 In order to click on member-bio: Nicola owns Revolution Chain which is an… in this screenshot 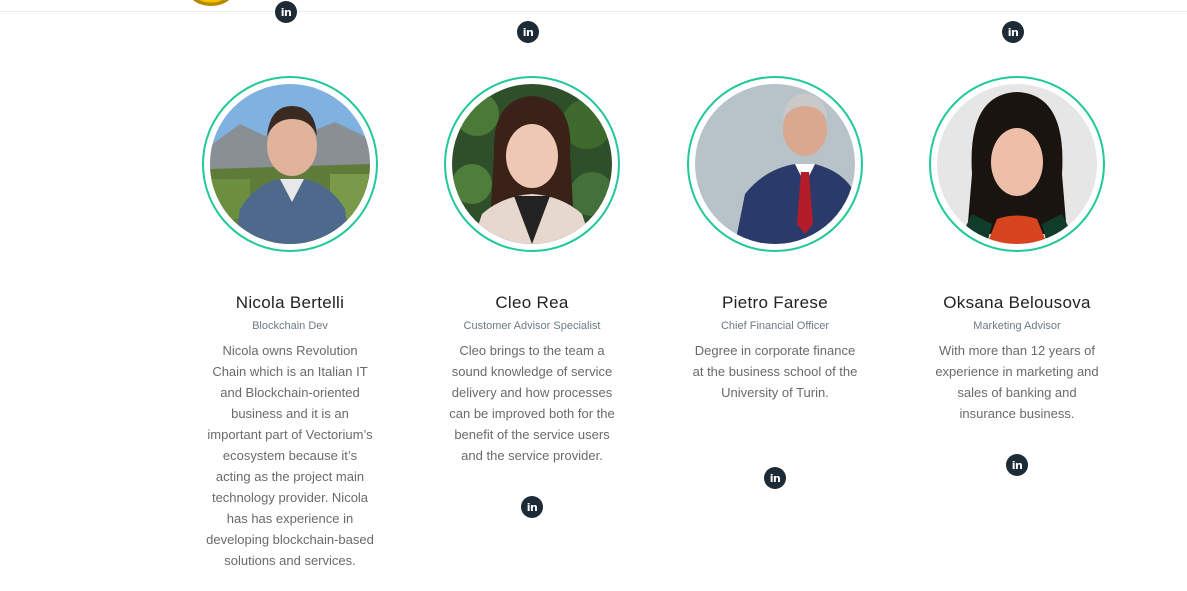, I will do `click(290, 455)`.